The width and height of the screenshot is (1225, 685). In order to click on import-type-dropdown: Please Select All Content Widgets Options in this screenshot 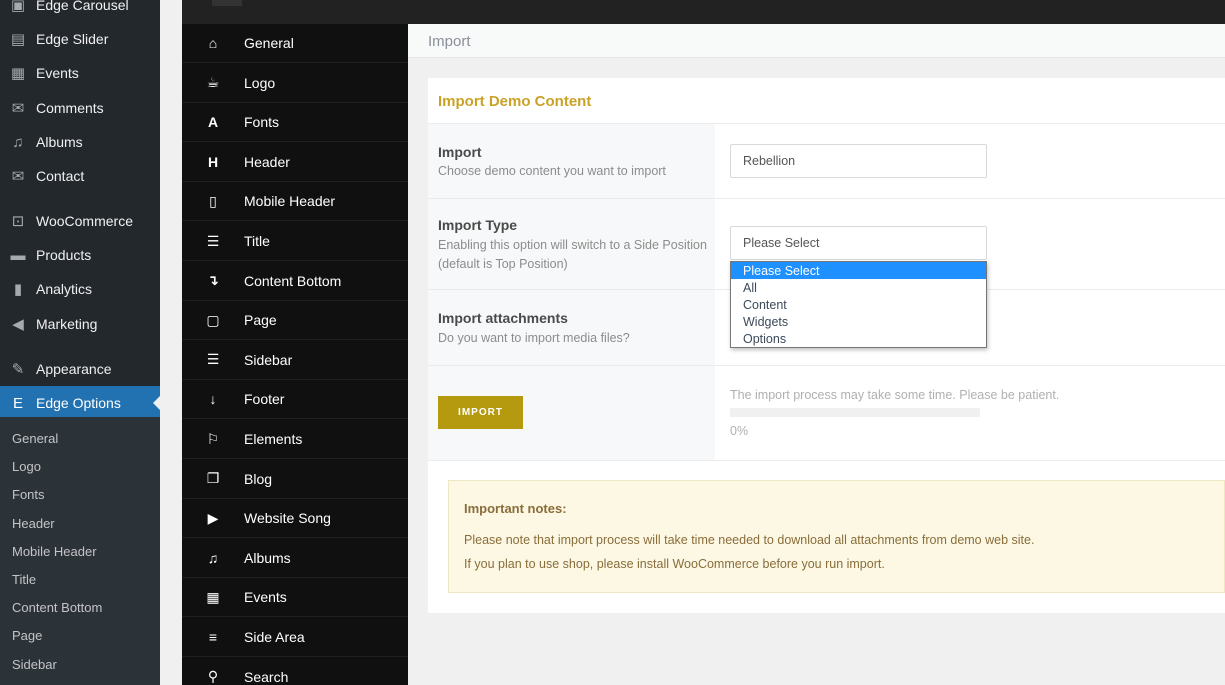, I will do `click(858, 304)`.